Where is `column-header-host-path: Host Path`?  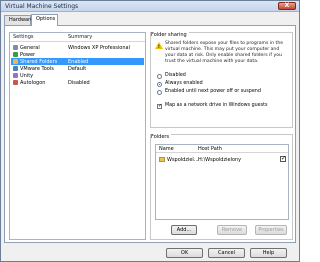 column-header-host-path: Host Path is located at coordinates (210, 149).